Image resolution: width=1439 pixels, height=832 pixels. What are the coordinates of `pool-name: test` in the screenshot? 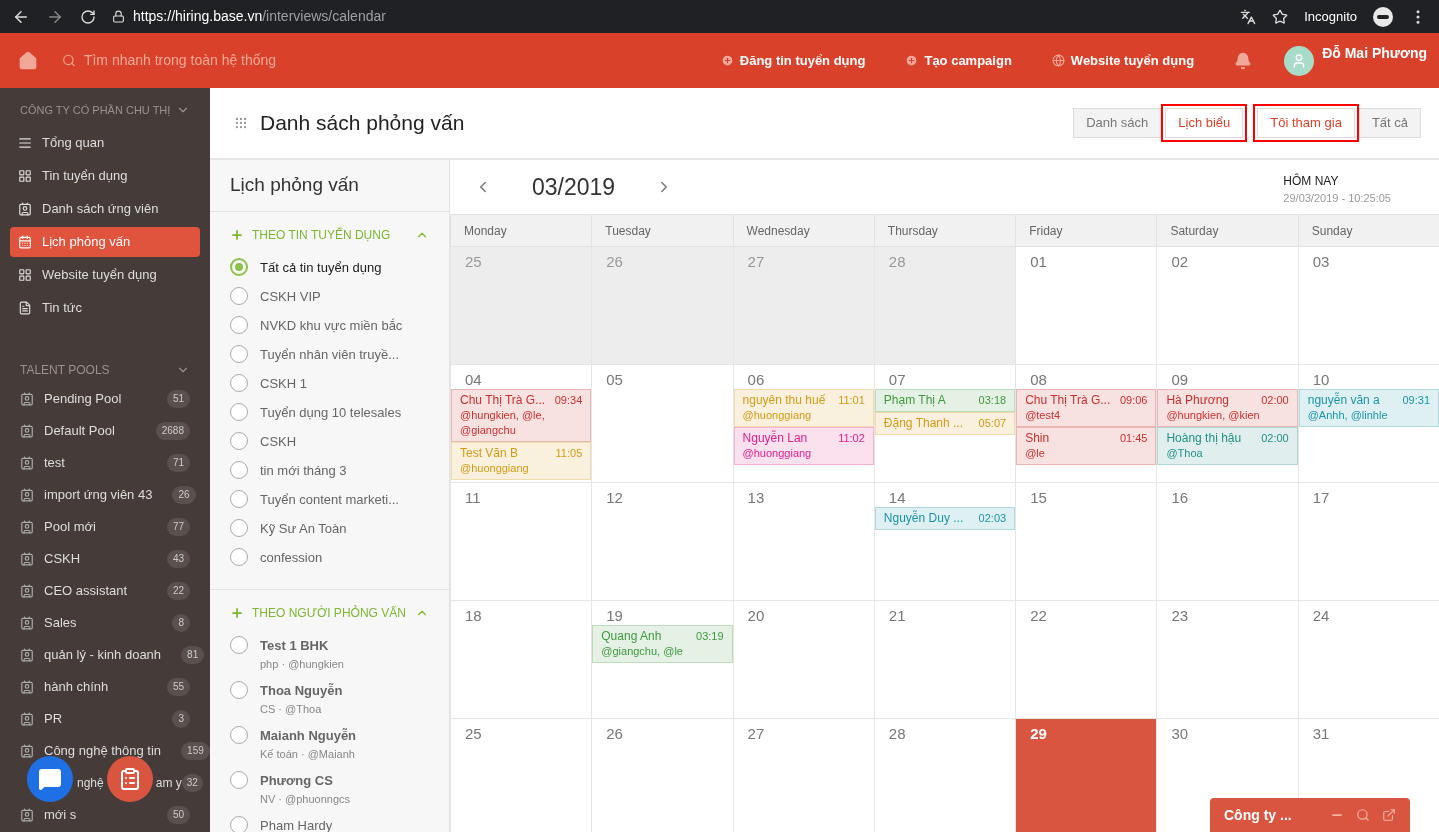 It's located at (54, 462).